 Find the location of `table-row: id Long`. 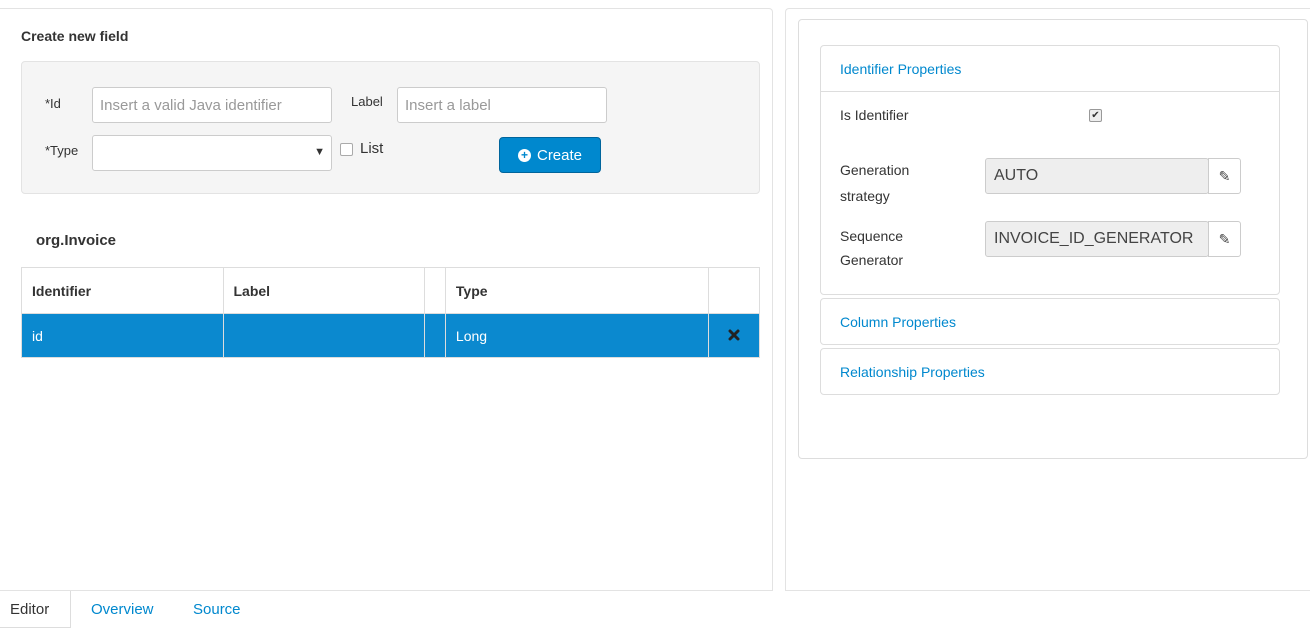

table-row: id Long is located at coordinates (390, 335).